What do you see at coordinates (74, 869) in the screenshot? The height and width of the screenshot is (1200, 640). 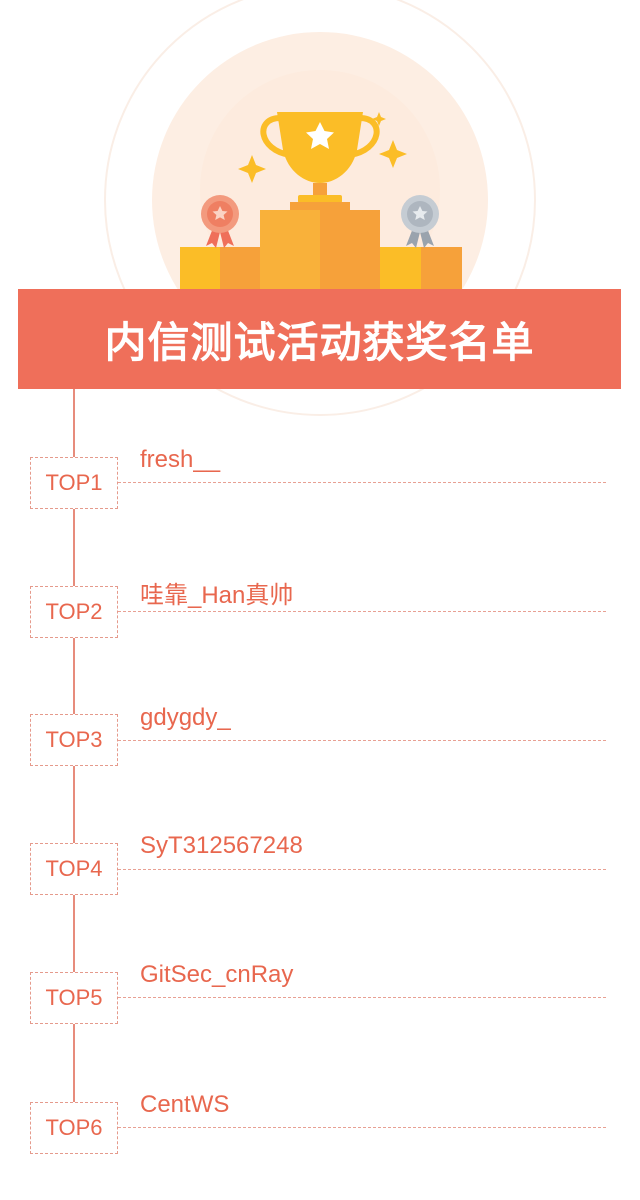 I see `rank-badge: TOP4` at bounding box center [74, 869].